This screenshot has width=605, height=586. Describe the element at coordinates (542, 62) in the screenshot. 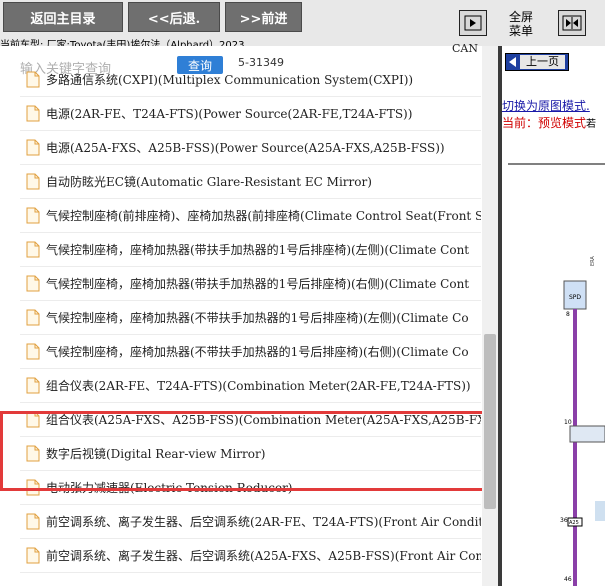

I see `prev-page-label: 上一页` at that location.